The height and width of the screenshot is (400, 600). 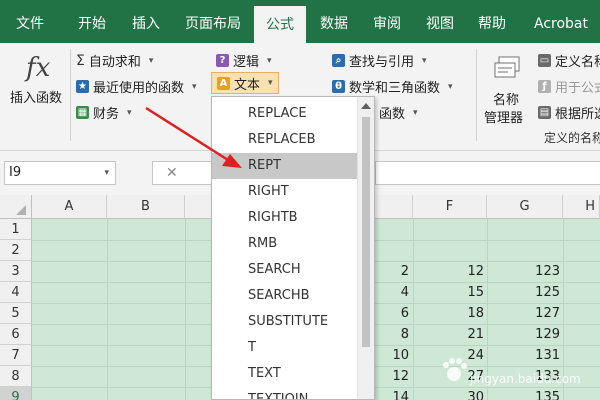 I want to click on baidu-paw-icon, so click(x=455, y=369).